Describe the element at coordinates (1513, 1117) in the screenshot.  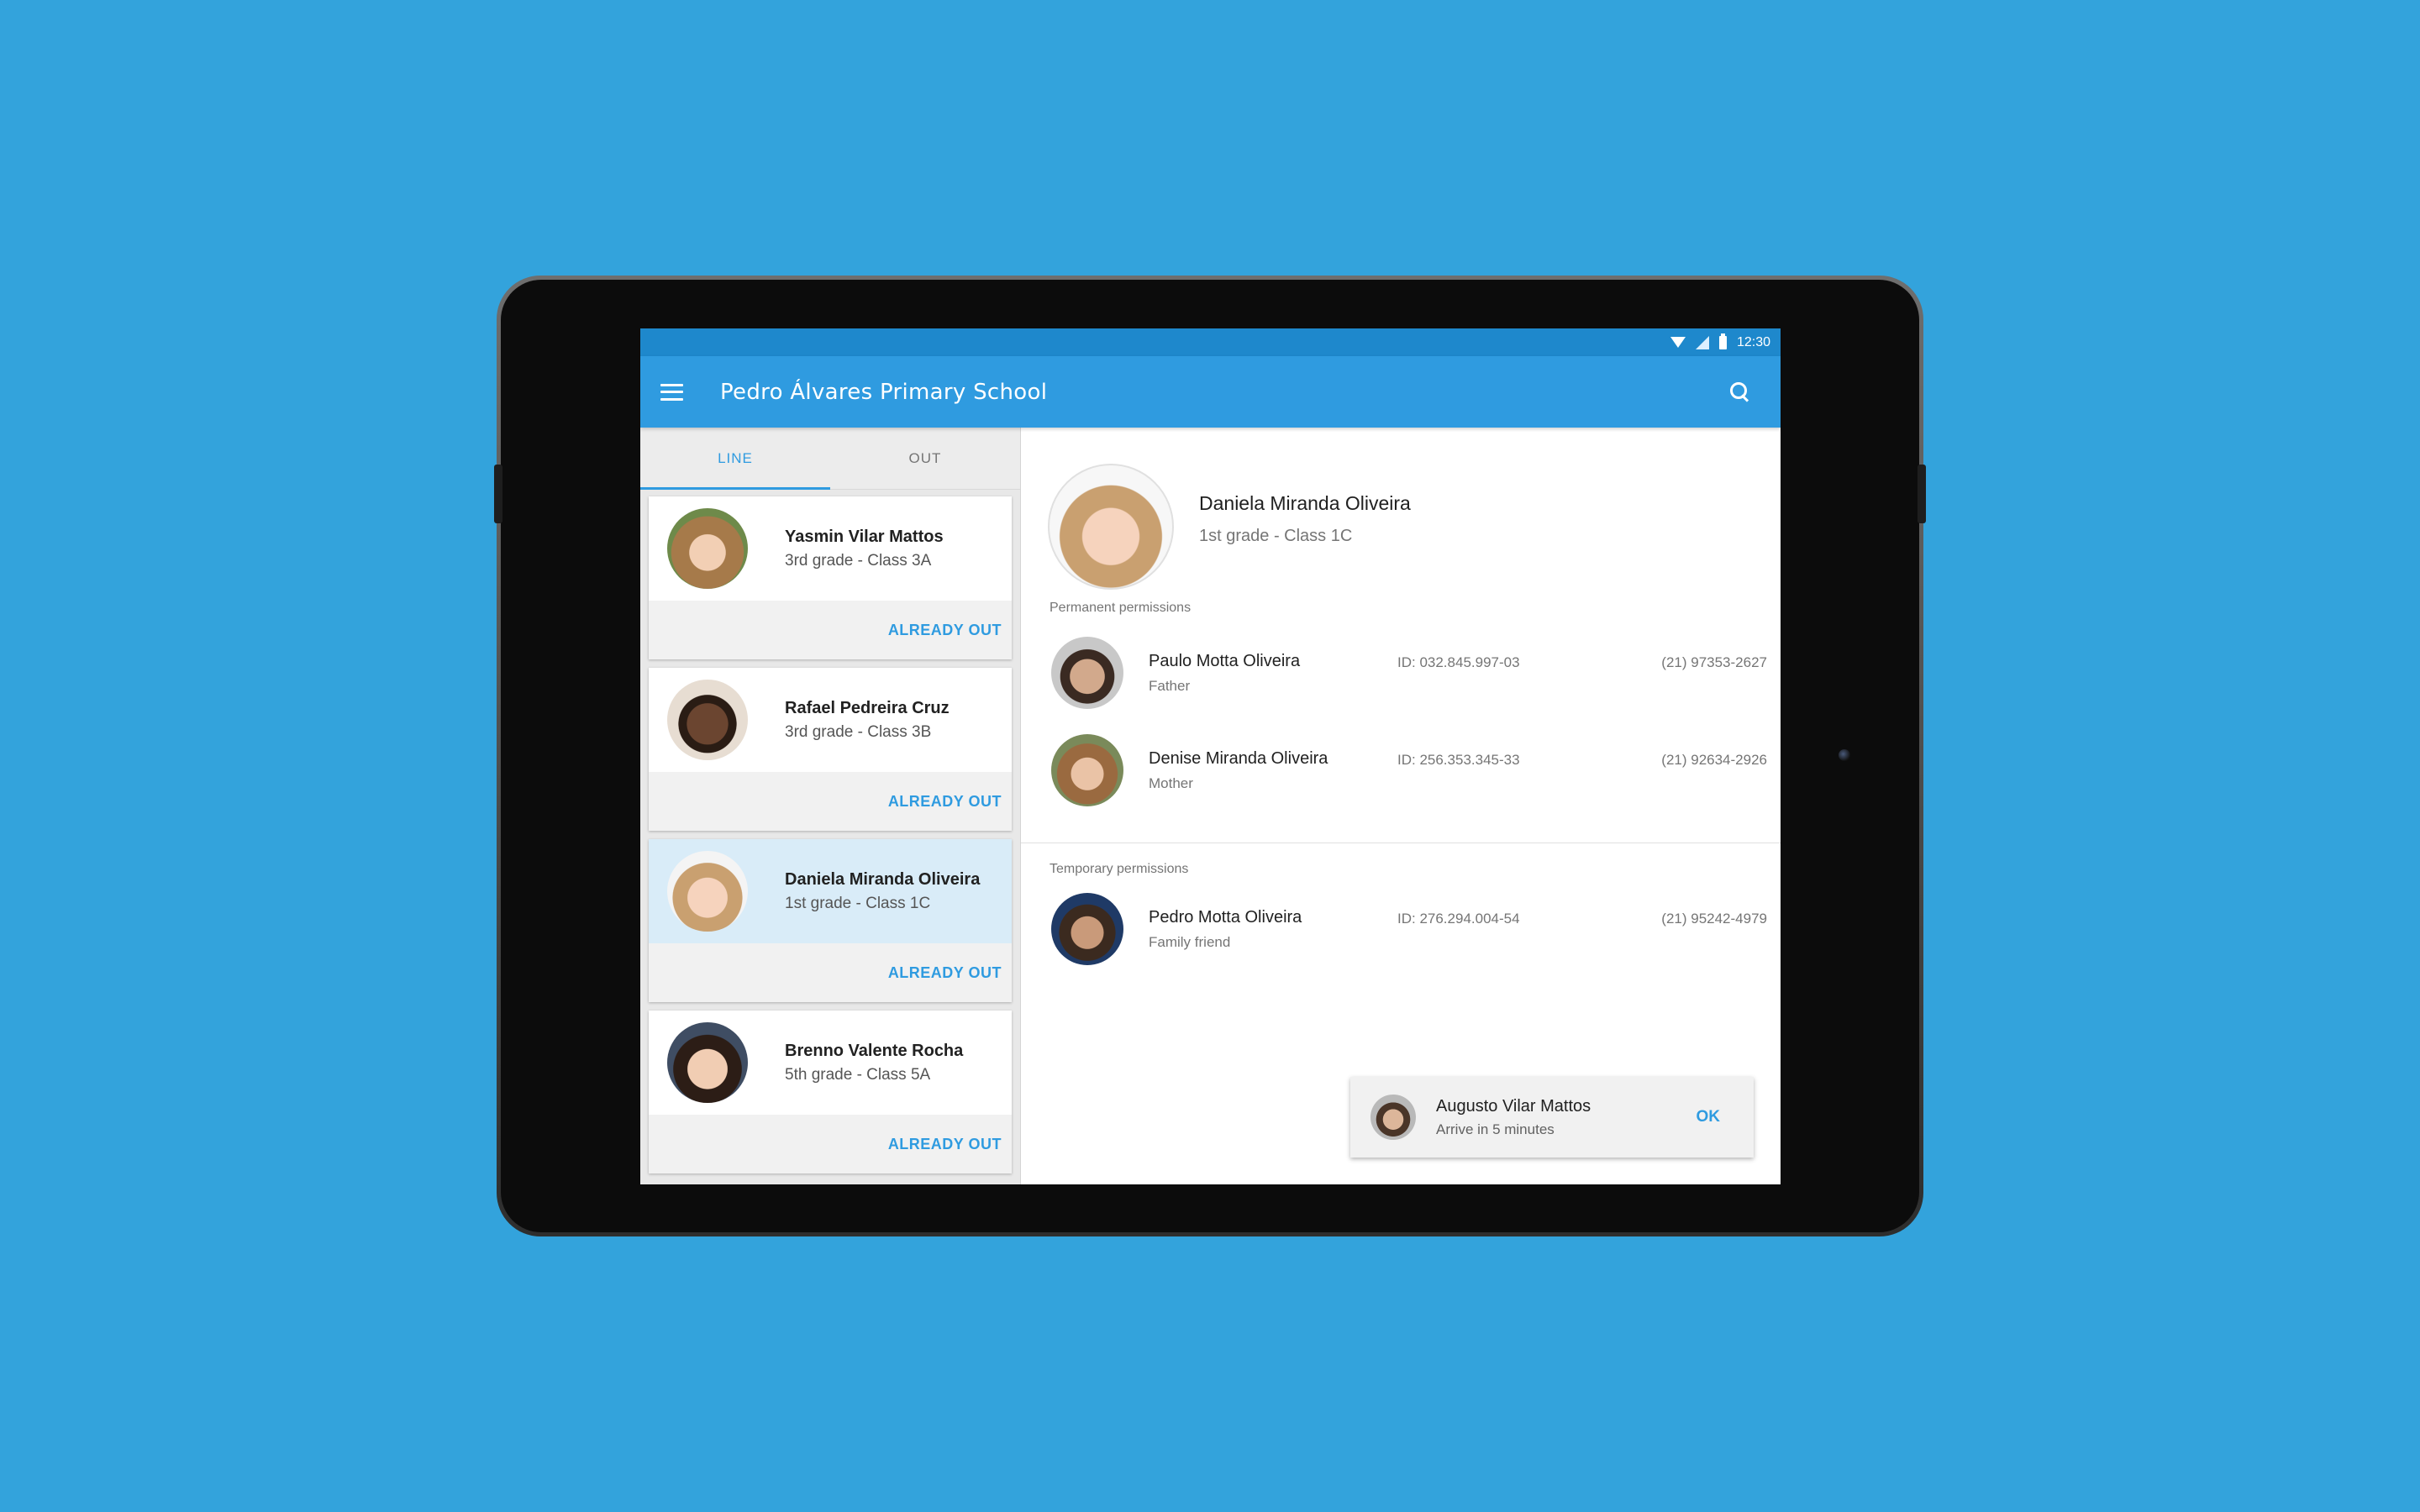
I see `snackbar-info: Augusto Vilar Mattos Arrive in 5 minutes` at that location.